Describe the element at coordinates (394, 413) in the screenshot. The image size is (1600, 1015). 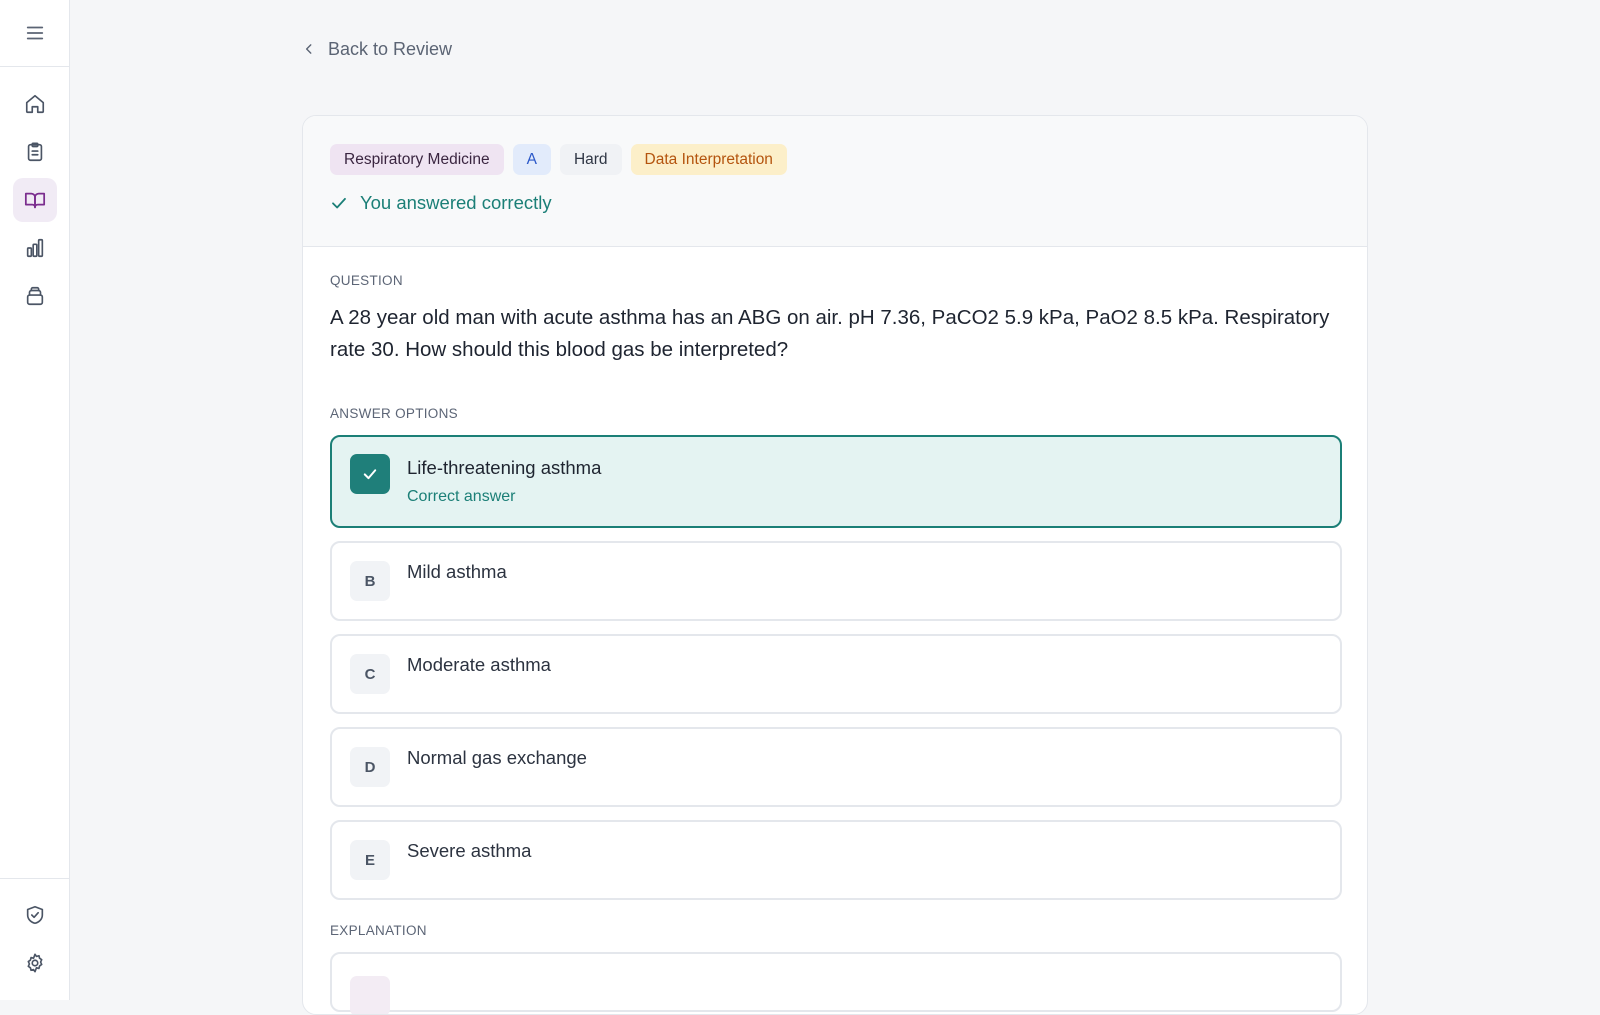
I see `answer-options-label: ANSWER OPTIONS` at that location.